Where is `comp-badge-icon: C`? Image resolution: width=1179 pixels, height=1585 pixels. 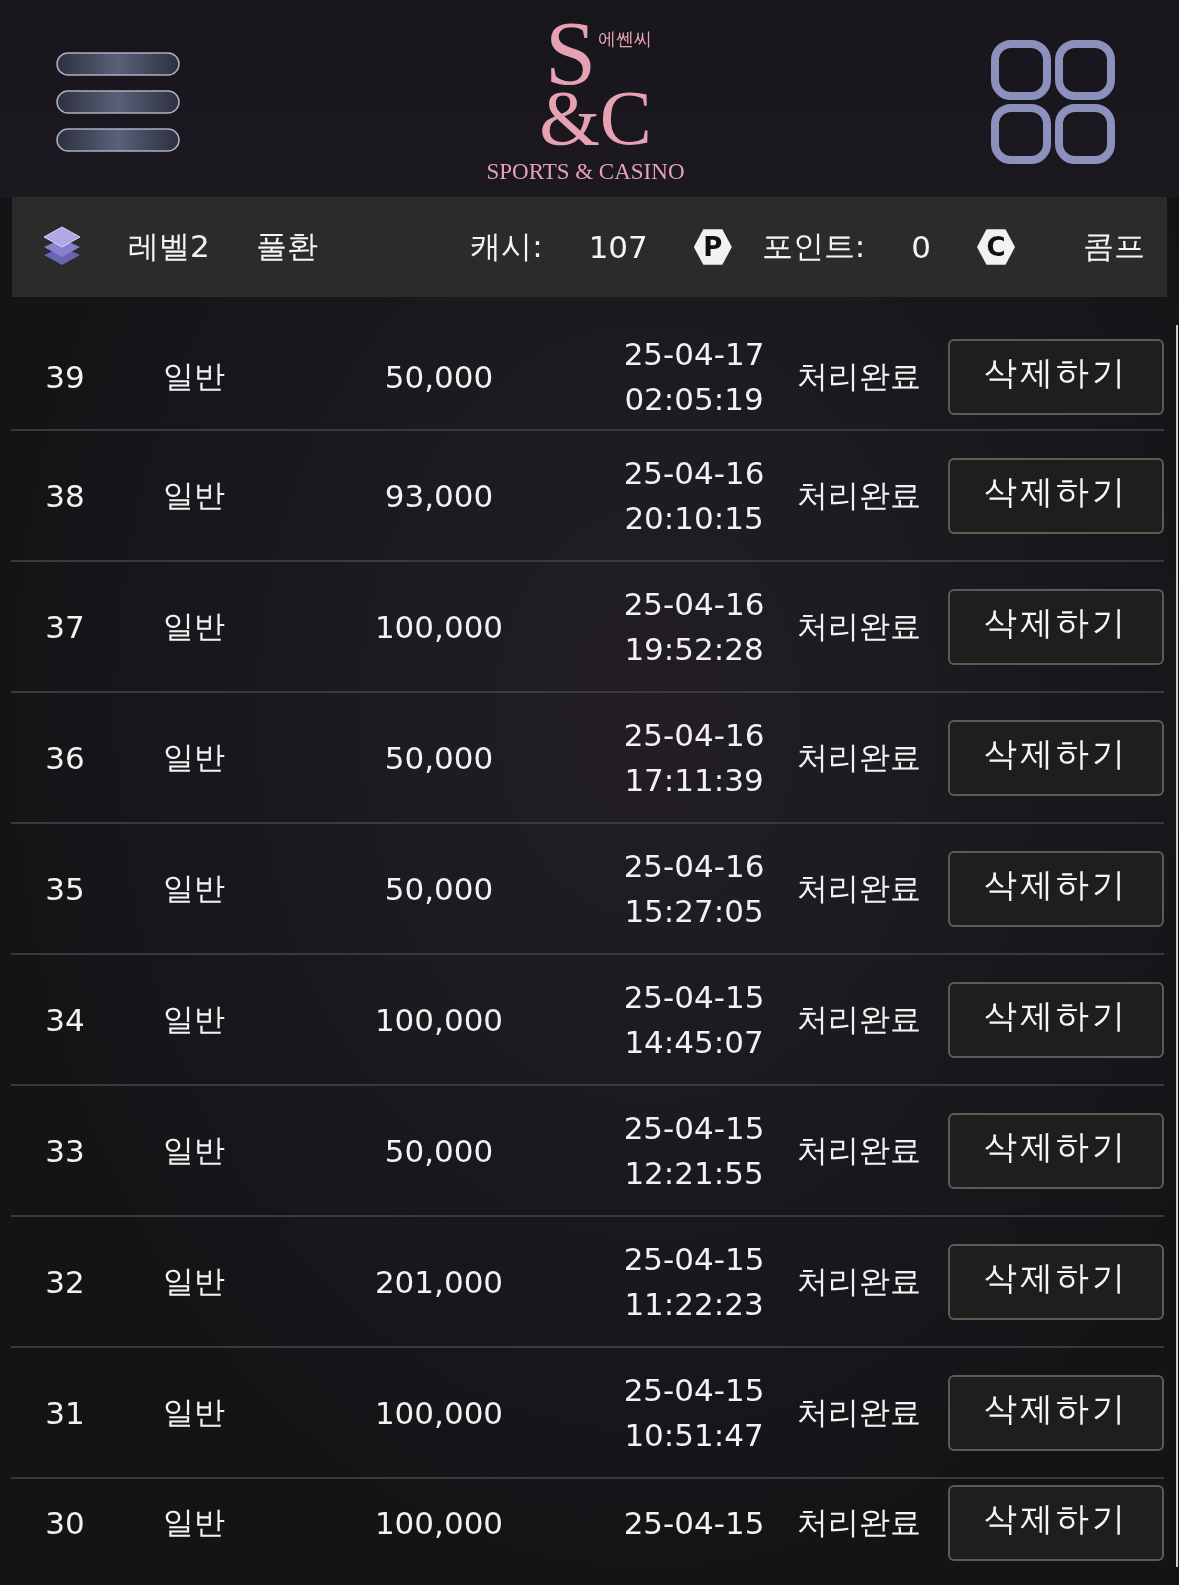 comp-badge-icon: C is located at coordinates (996, 247).